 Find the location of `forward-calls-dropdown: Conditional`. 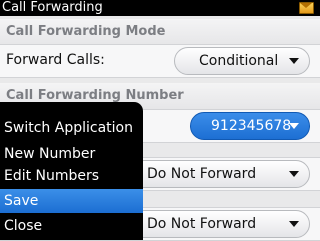

forward-calls-dropdown: Conditional is located at coordinates (242, 61).